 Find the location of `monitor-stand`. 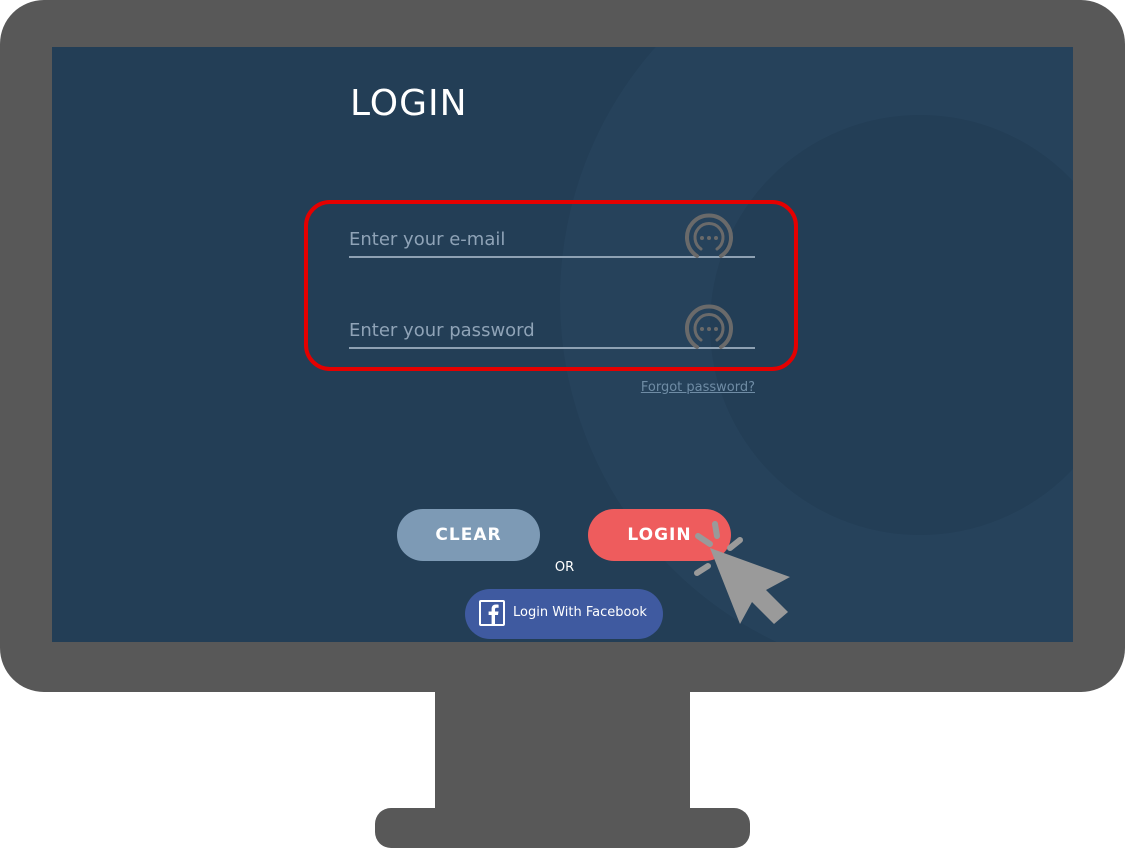

monitor-stand is located at coordinates (562, 755).